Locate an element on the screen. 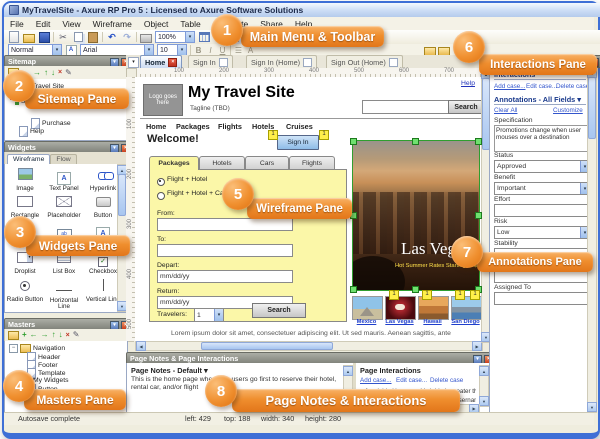 This screenshot has height=439, width=600. menu-edit: Edit is located at coordinates (43, 24).